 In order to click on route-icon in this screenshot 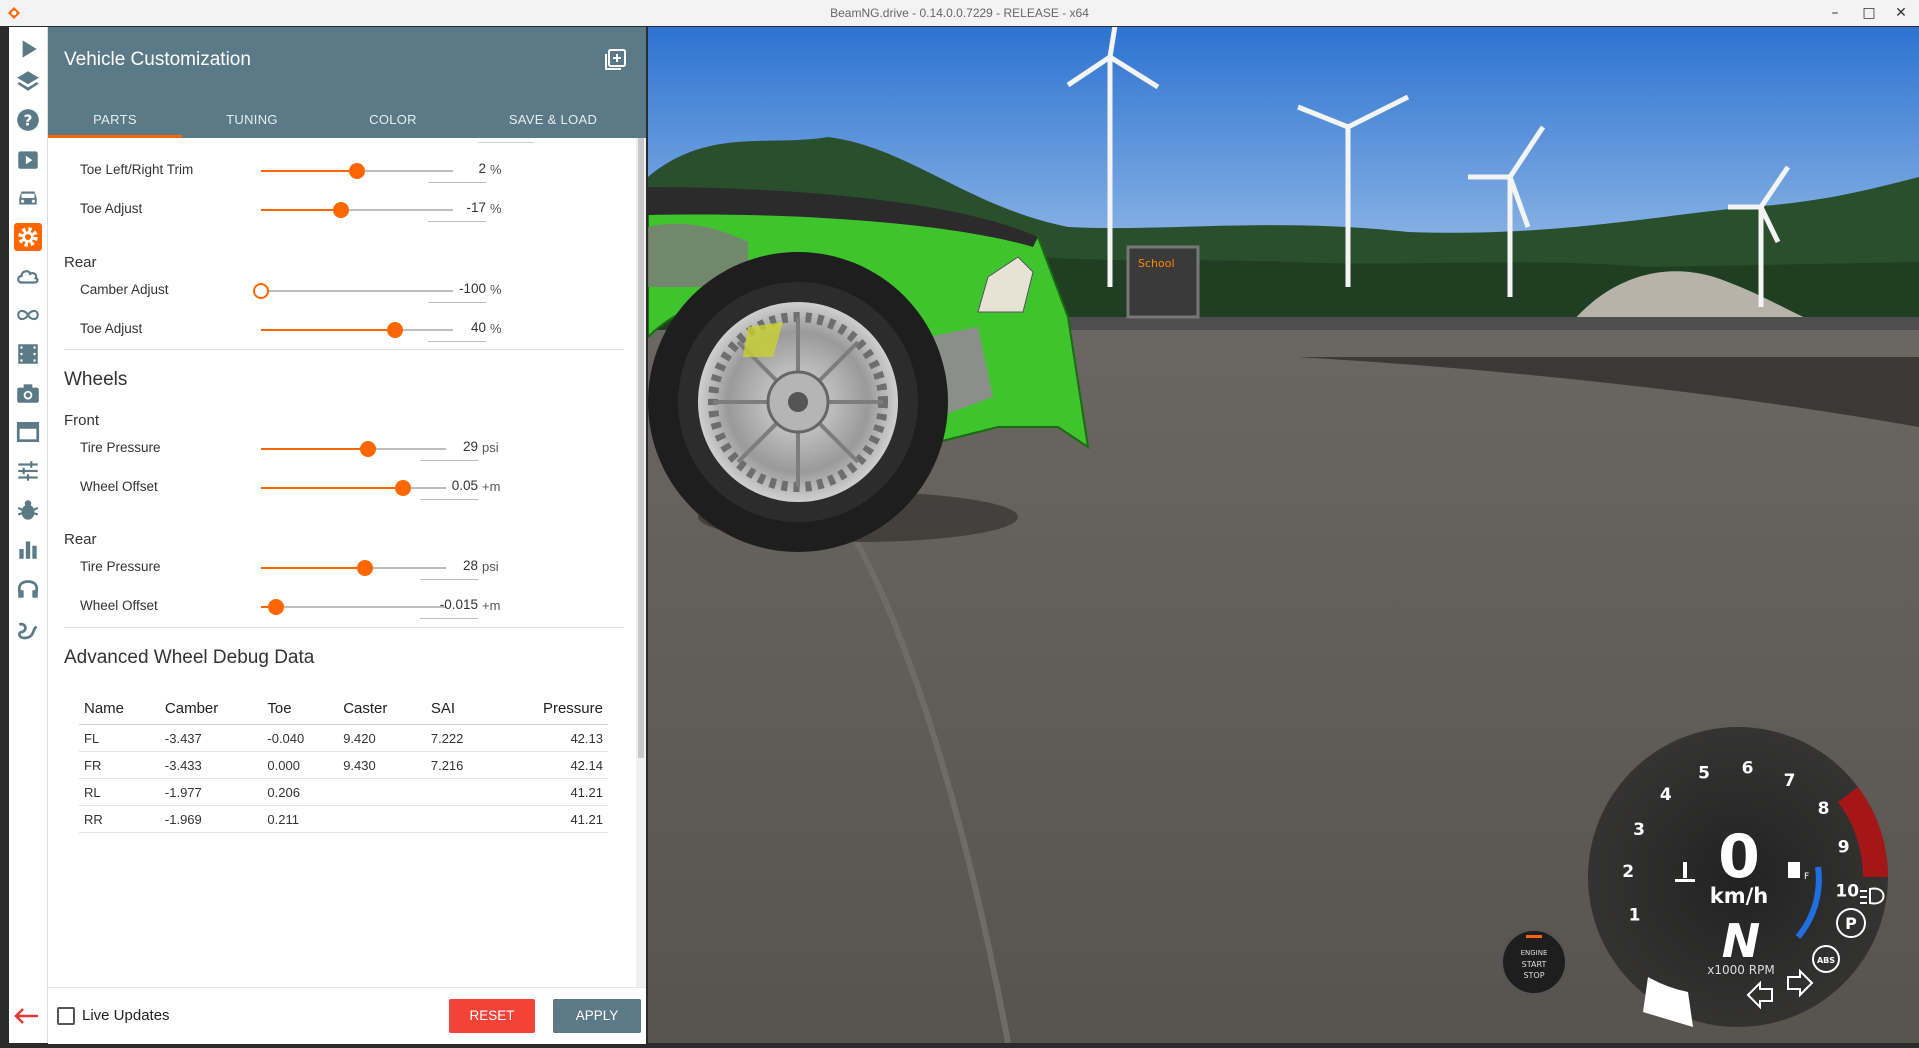, I will do `click(28, 631)`.